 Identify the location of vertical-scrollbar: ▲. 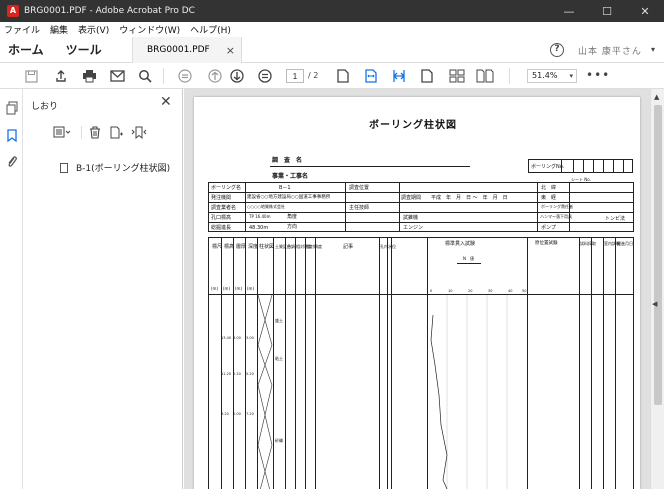
(657, 289).